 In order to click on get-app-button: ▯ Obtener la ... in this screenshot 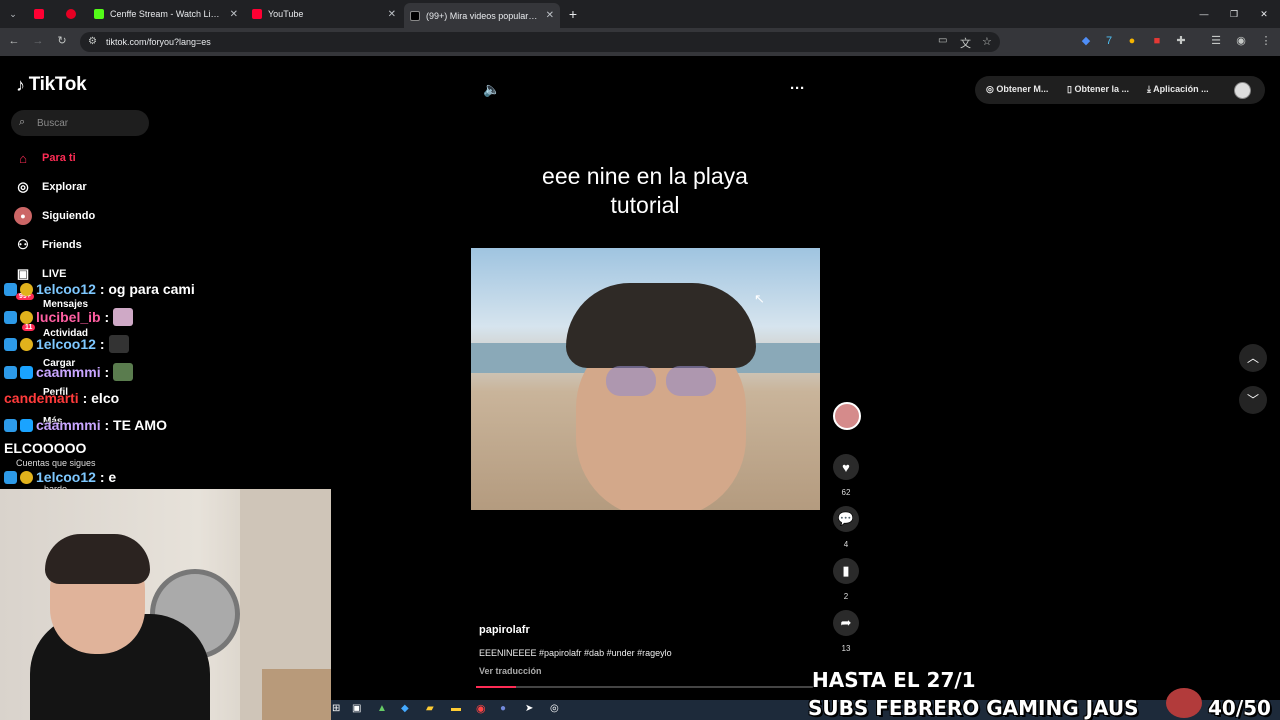, I will do `click(1098, 89)`.